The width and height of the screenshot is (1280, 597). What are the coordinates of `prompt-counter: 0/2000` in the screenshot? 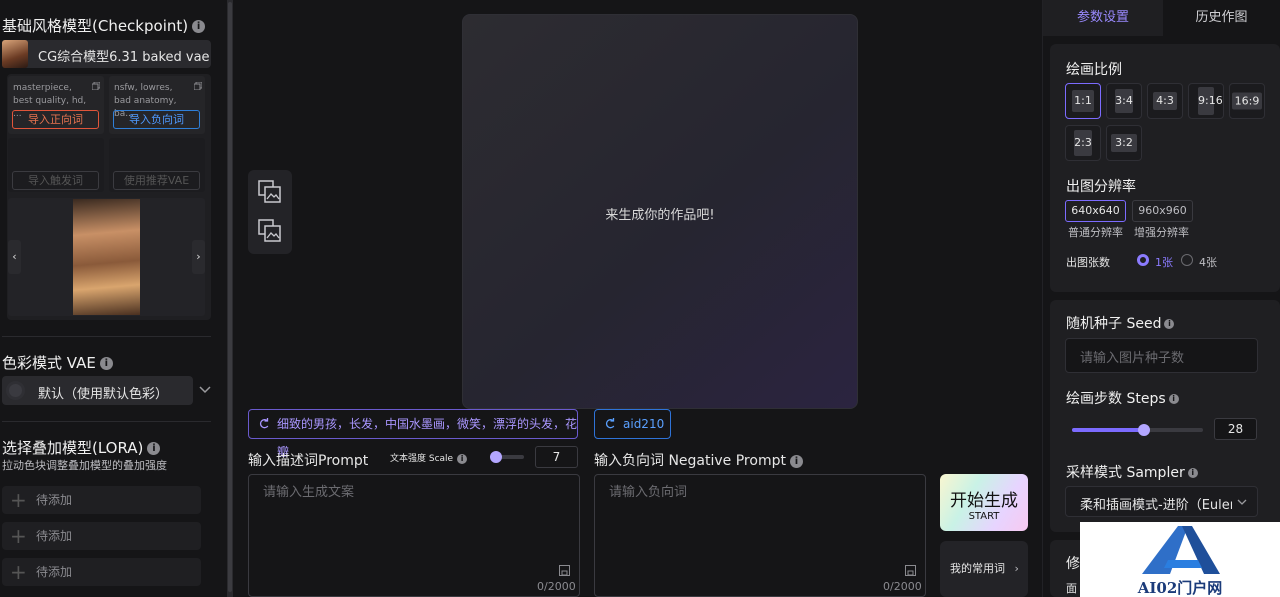 It's located at (556, 586).